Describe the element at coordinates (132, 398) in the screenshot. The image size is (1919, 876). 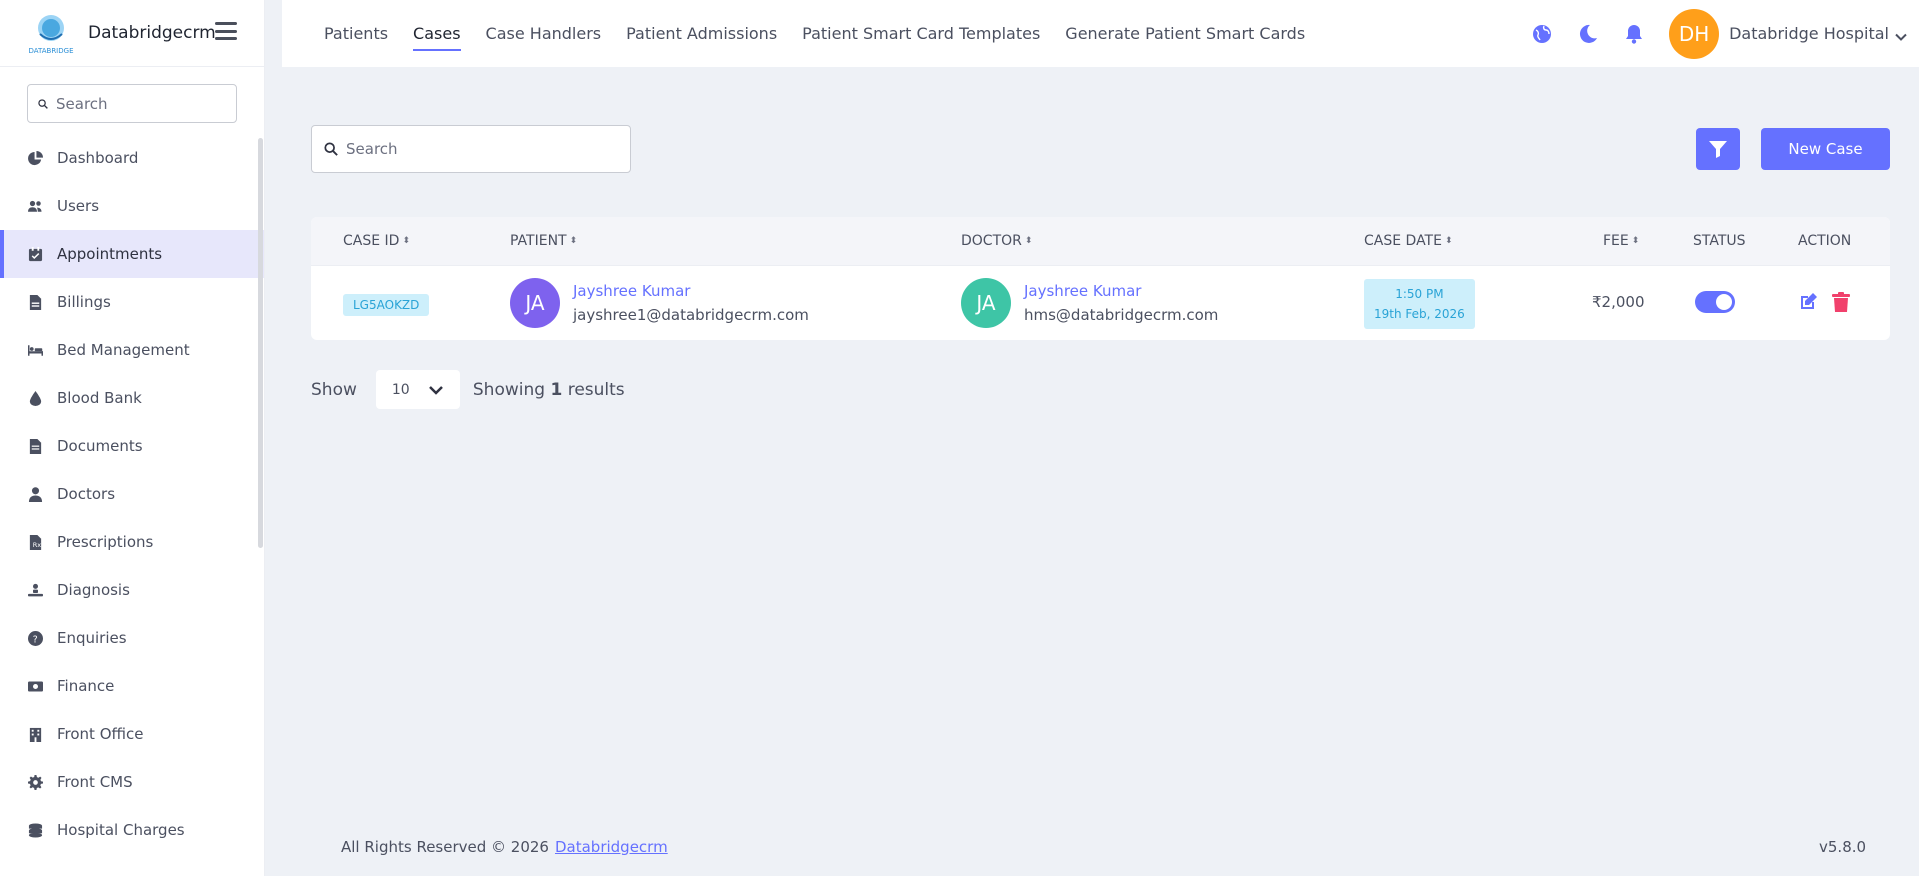
I see `sidebar-item-blood-bank: Blood Bank` at that location.